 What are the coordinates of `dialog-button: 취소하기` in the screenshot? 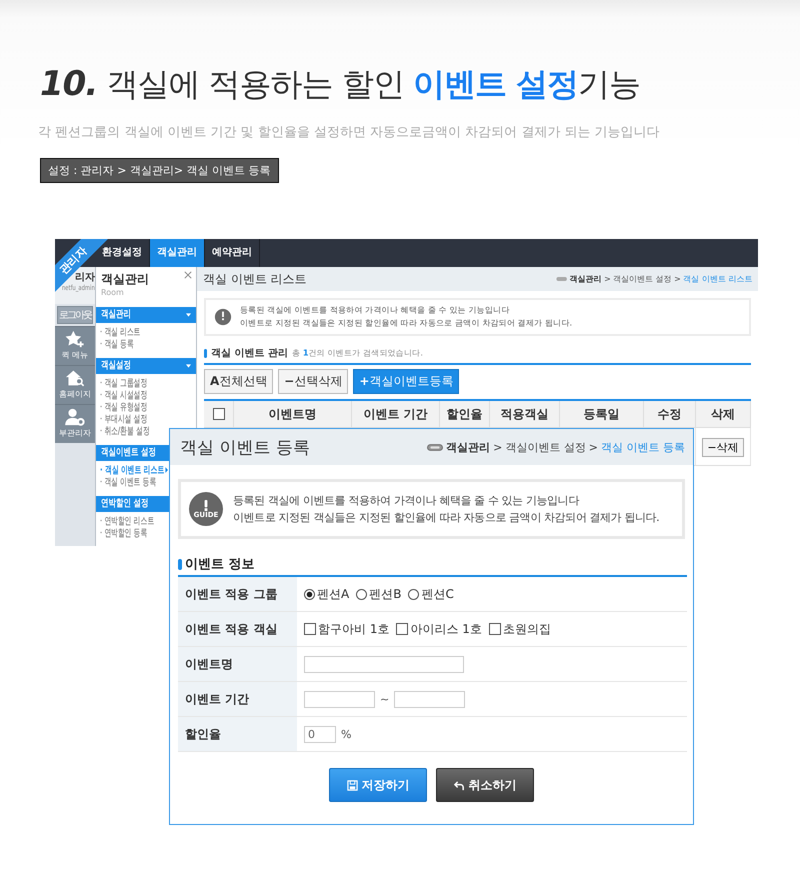 It's located at (485, 785).